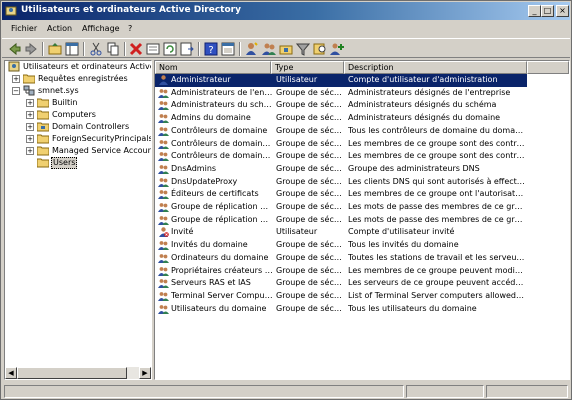 Image resolution: width=572 pixels, height=400 pixels. I want to click on copy-icon, so click(113, 49).